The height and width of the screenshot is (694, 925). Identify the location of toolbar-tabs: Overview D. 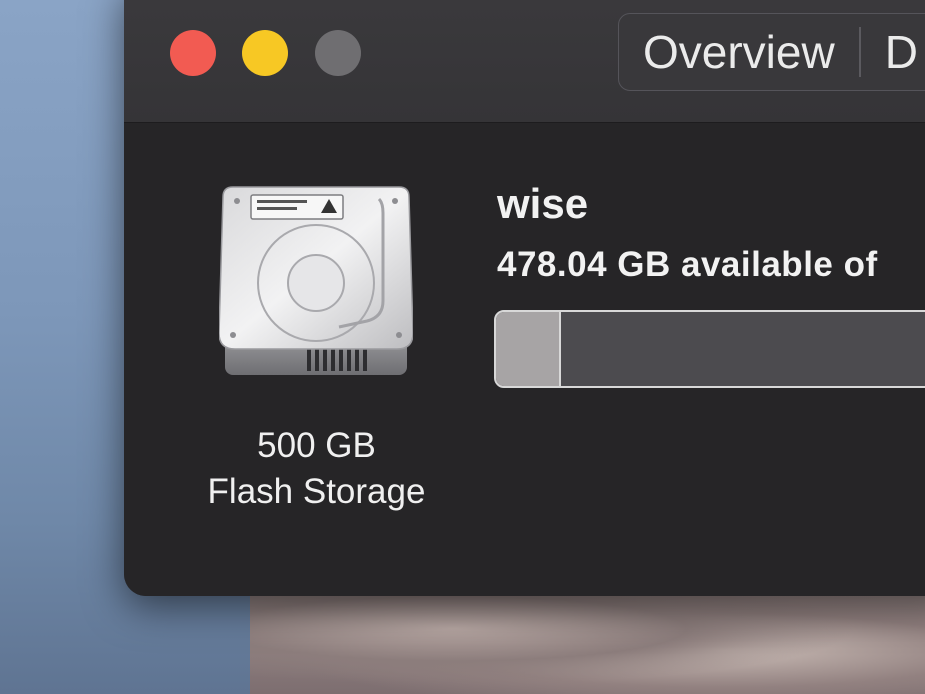
(771, 52).